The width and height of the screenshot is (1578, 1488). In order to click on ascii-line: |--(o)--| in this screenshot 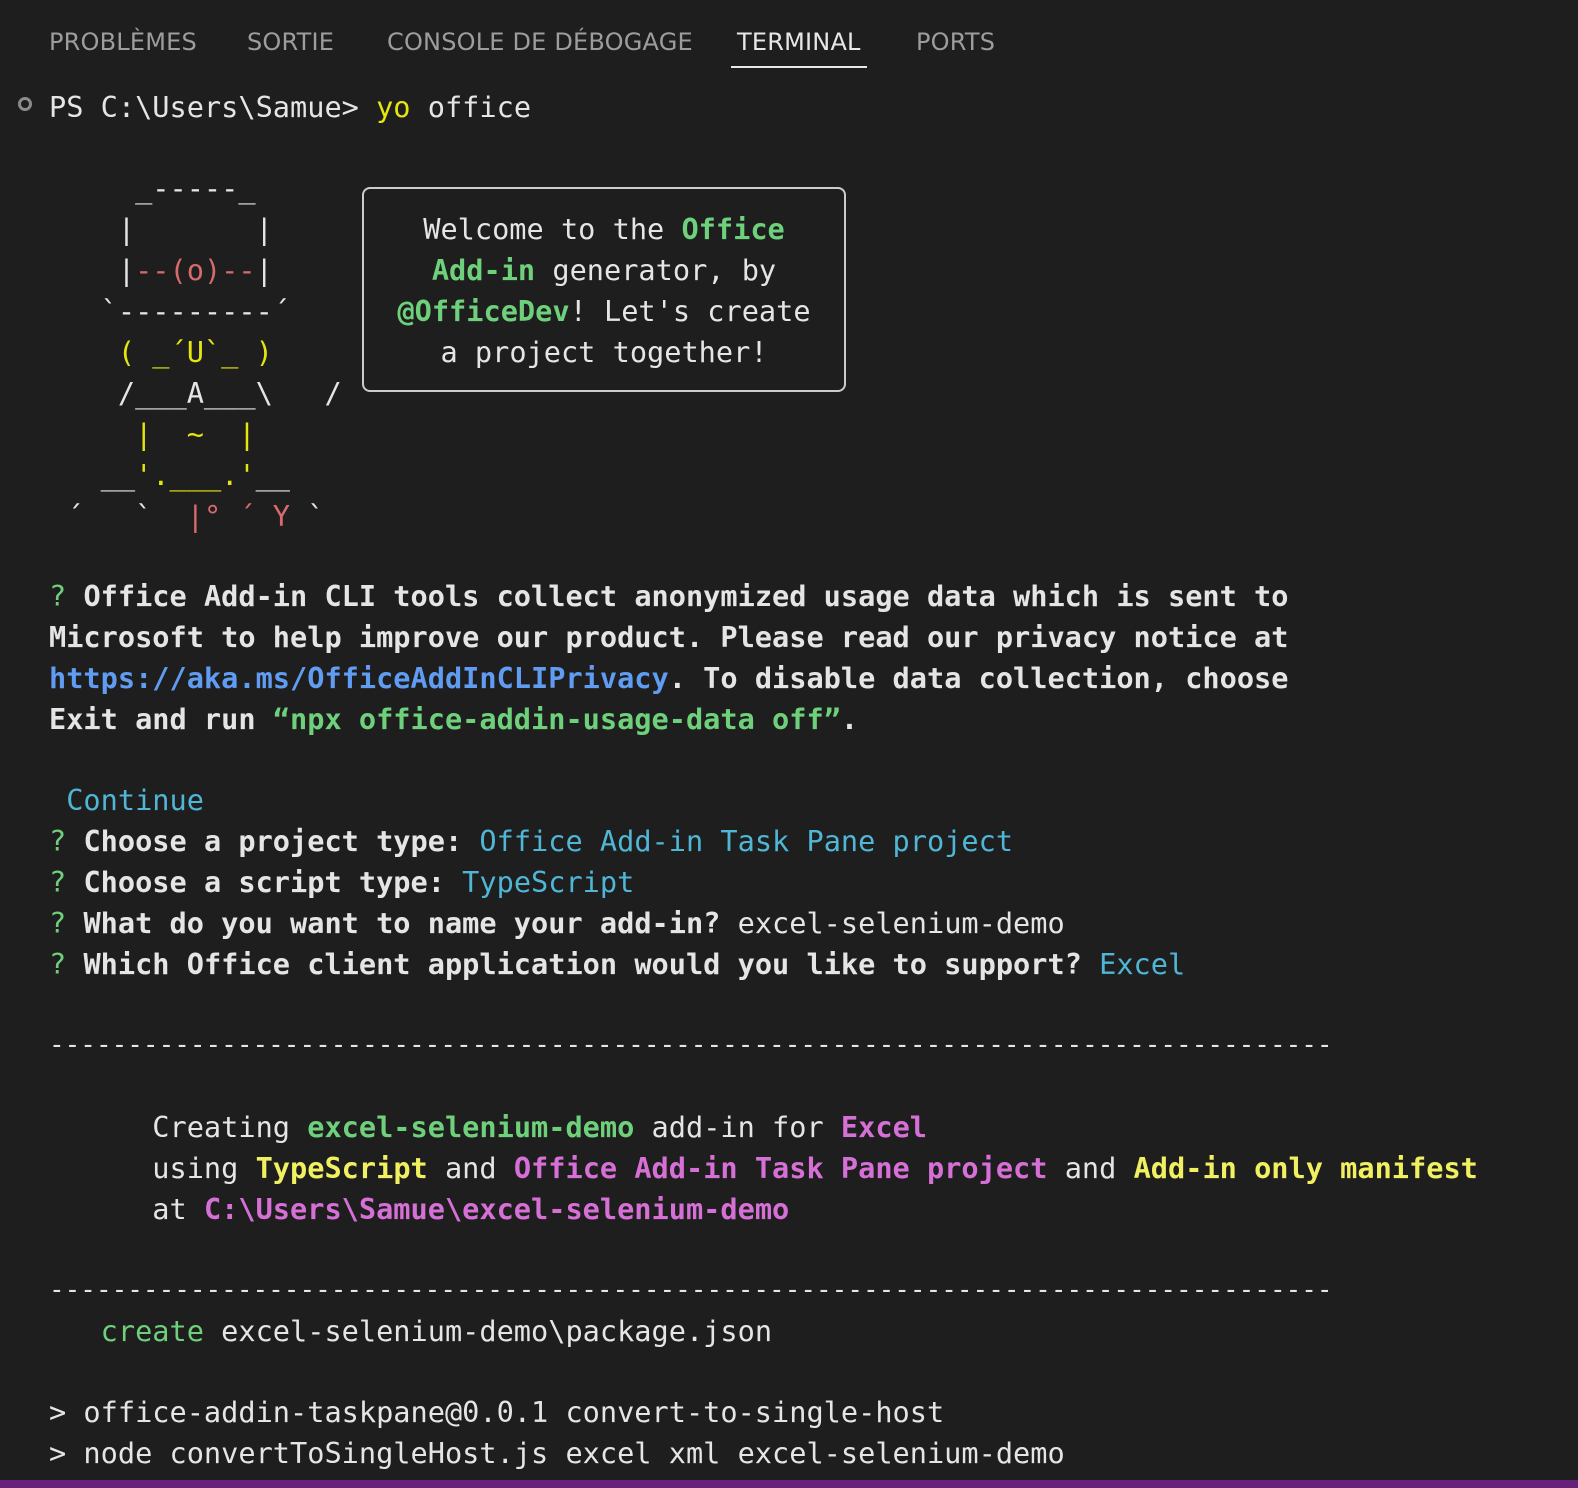, I will do `click(195, 270)`.